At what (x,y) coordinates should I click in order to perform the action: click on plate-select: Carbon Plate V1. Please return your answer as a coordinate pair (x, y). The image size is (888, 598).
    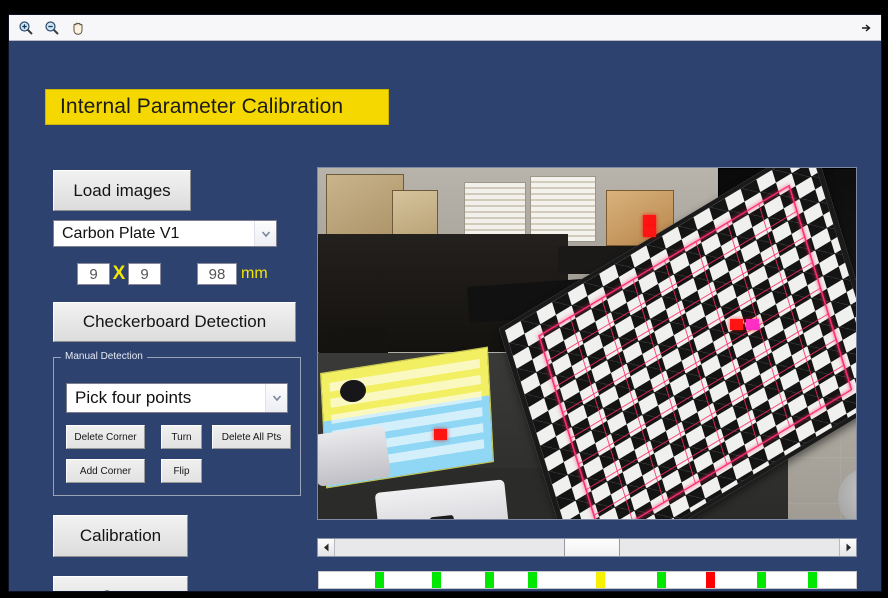
    Looking at the image, I should click on (165, 233).